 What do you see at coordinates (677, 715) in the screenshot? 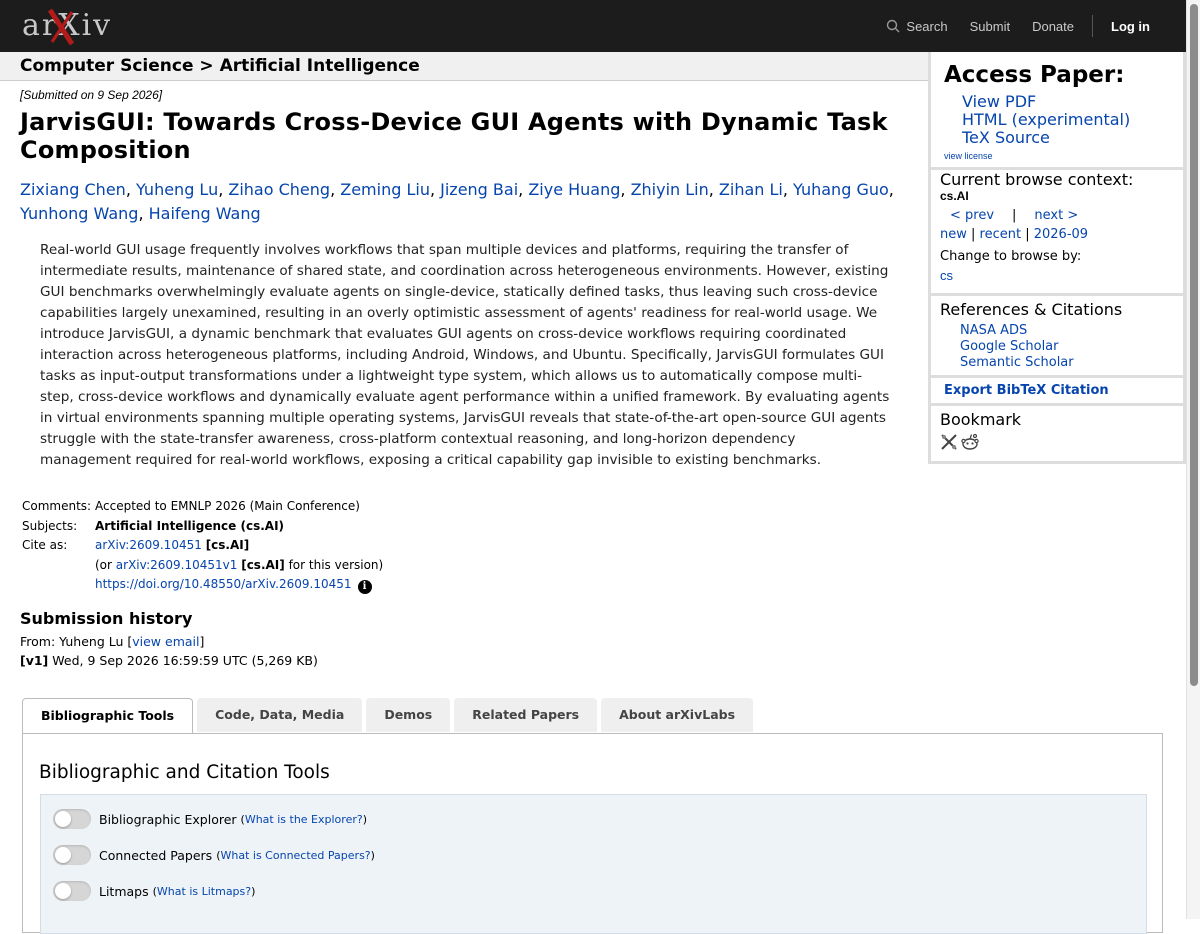
I see `tab-about-arxivlabs: About arXivLabs` at bounding box center [677, 715].